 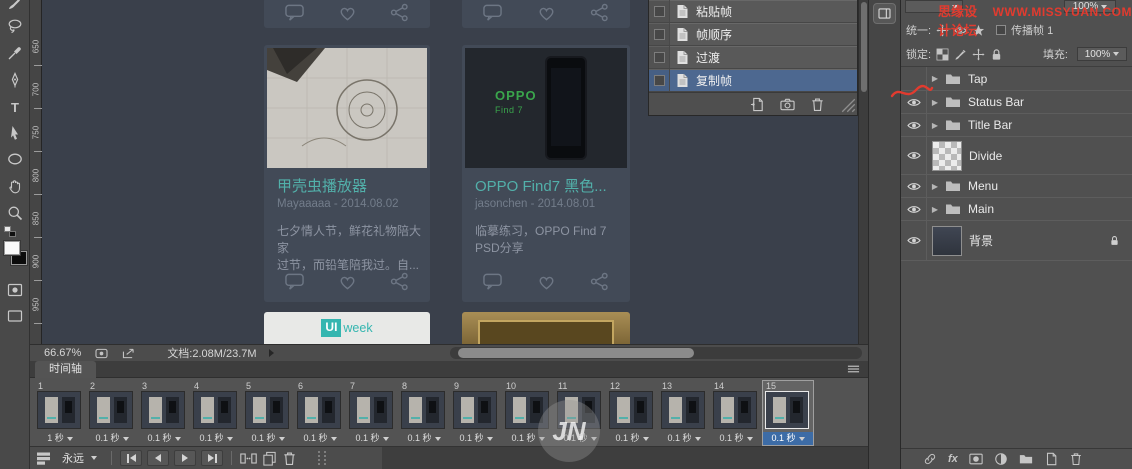 I want to click on history-state-row: 粘贴帧, so click(x=753, y=11).